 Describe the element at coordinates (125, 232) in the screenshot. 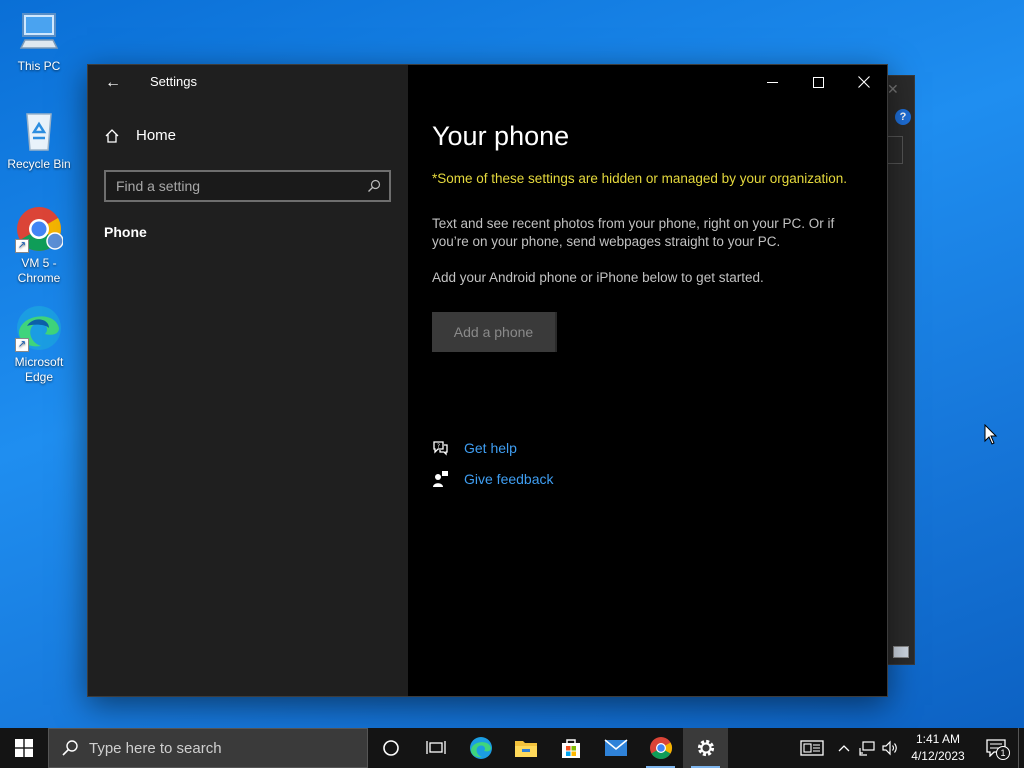

I see `nav-item-phone: Phone` at that location.